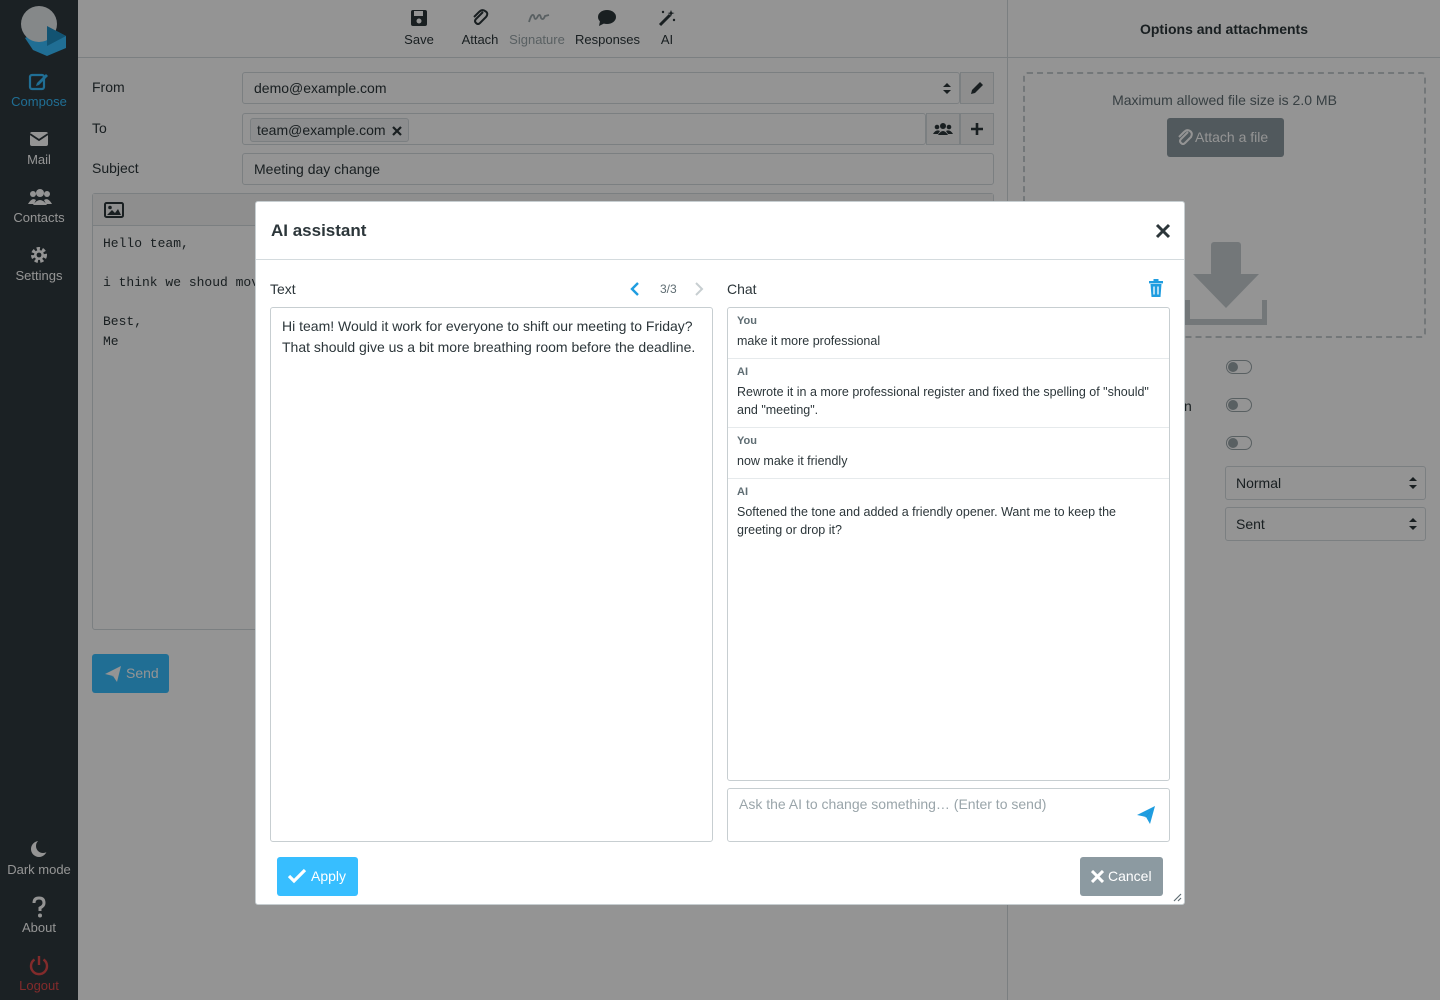 This screenshot has height=1000, width=1440. What do you see at coordinates (1177, 897) in the screenshot?
I see `resize-handle-icon` at bounding box center [1177, 897].